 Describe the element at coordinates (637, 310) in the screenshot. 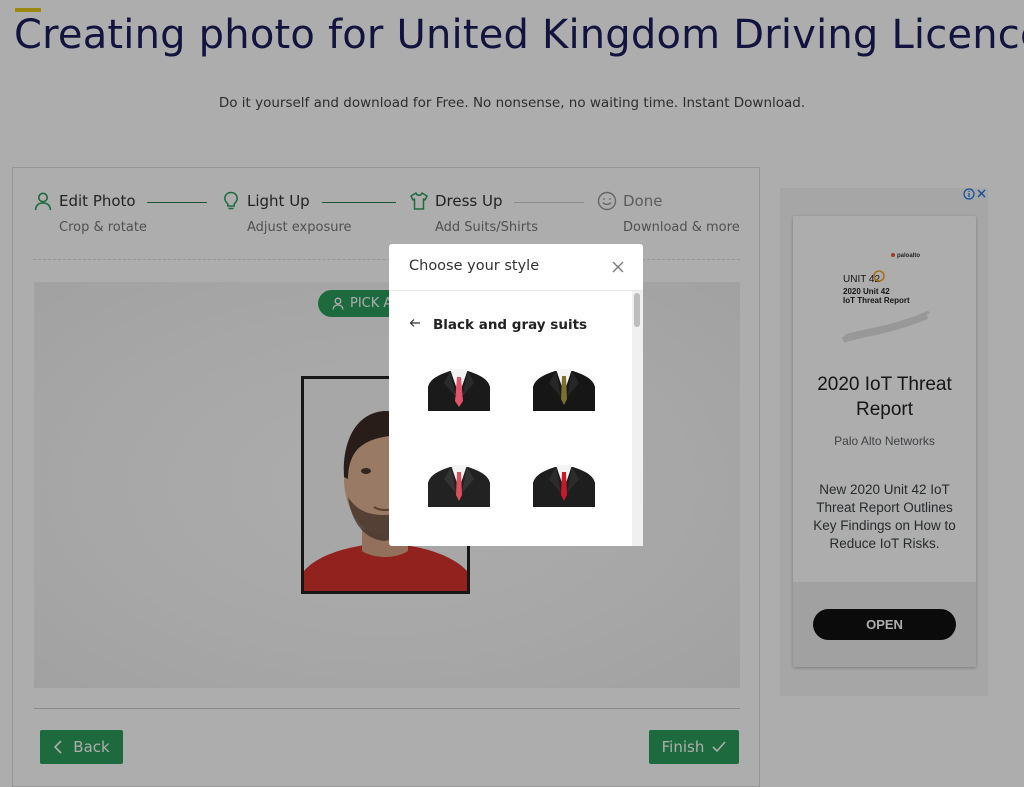

I see `modal-scroll-thumb` at that location.